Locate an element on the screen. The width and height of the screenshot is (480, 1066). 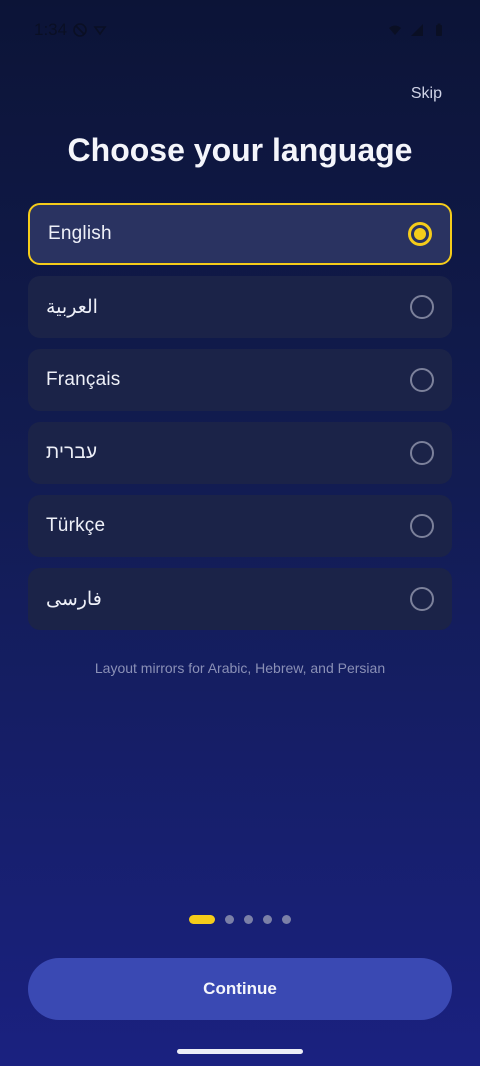
language-option-english: English is located at coordinates (240, 234).